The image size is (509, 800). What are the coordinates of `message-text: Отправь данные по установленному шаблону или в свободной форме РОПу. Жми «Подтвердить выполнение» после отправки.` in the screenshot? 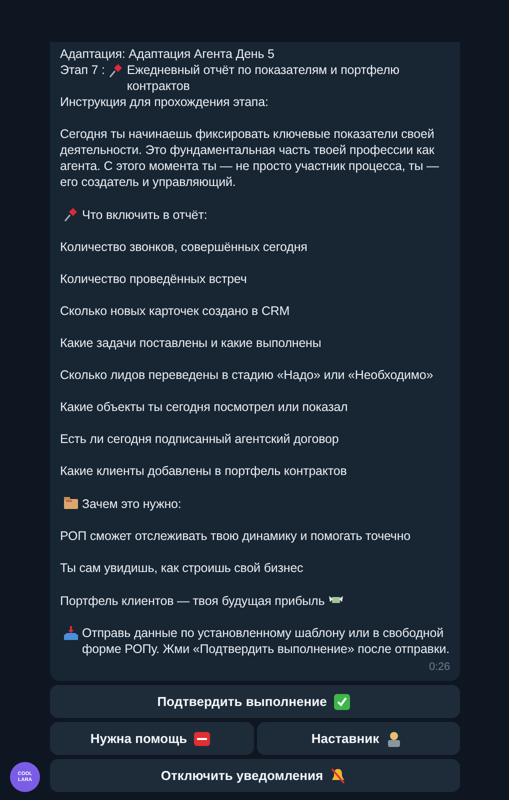 It's located at (266, 641).